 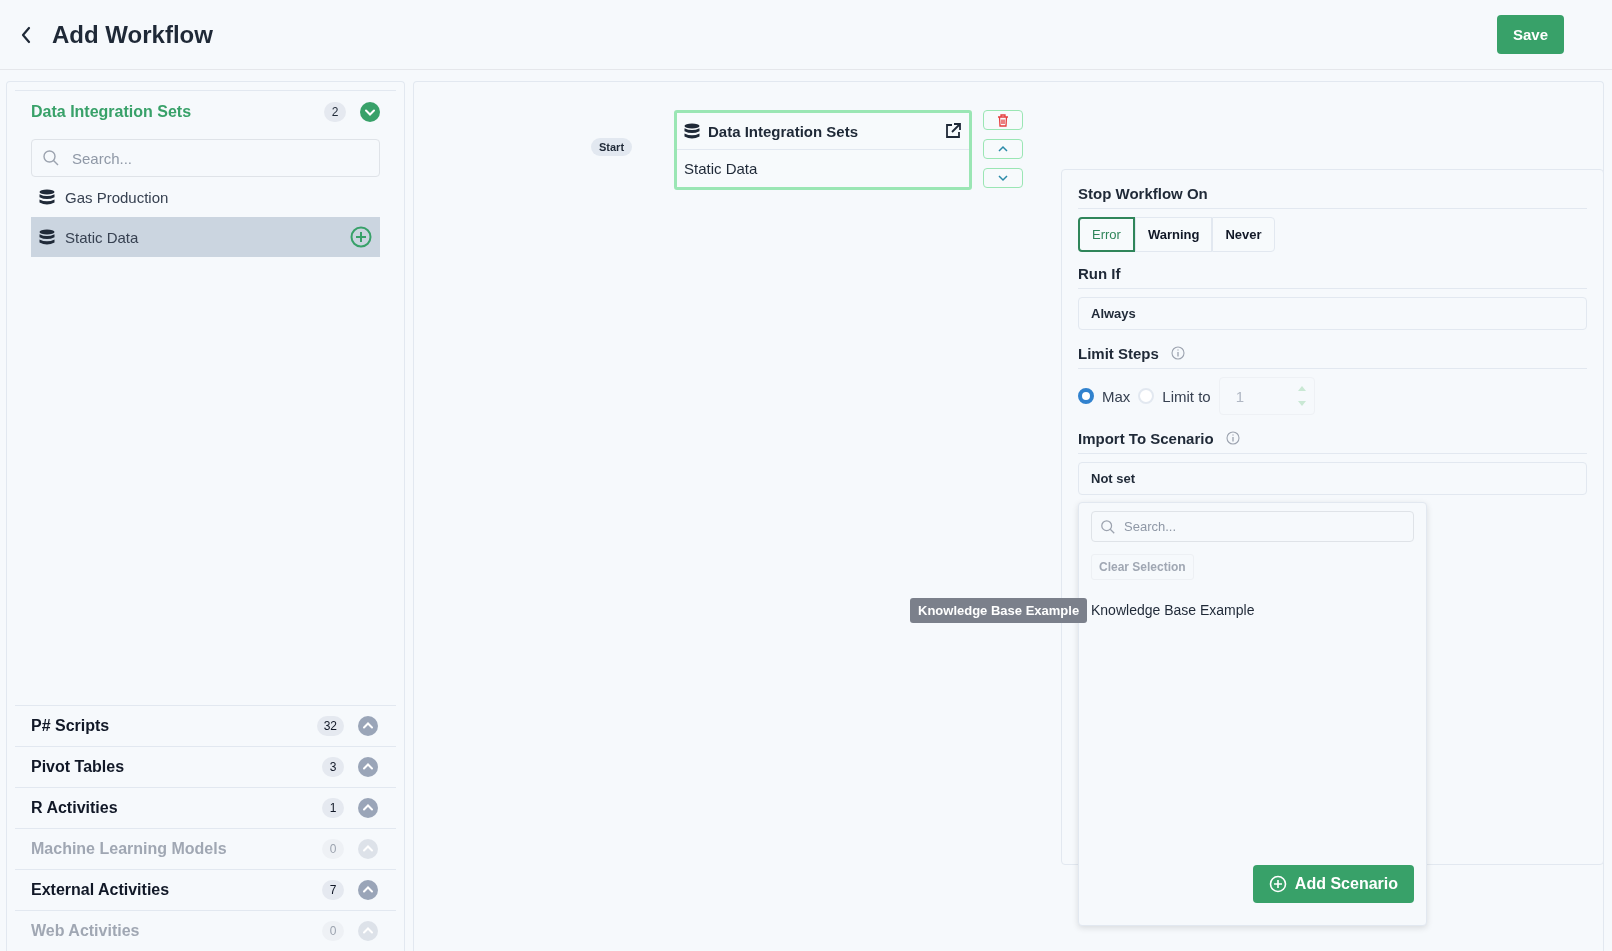 I want to click on plus-circle-icon, so click(x=1277, y=884).